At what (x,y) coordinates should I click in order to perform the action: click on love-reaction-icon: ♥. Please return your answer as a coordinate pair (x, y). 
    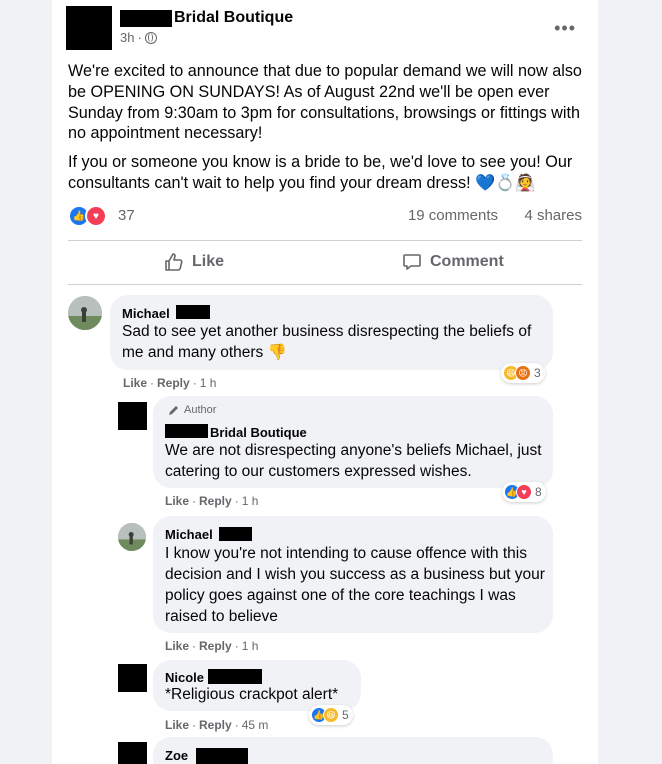
    Looking at the image, I should click on (96, 216).